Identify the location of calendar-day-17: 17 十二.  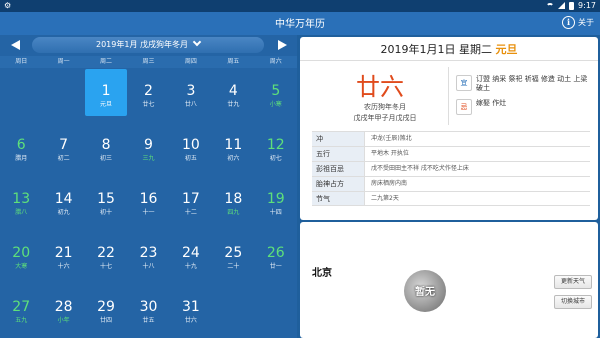
(191, 200).